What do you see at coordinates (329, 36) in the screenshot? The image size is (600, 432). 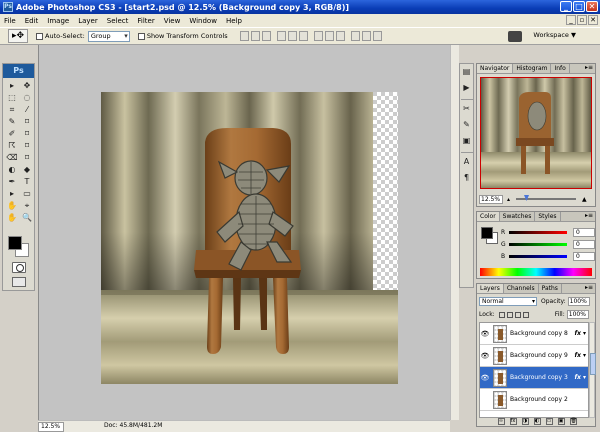 I see `distribute-vcenter-icon` at bounding box center [329, 36].